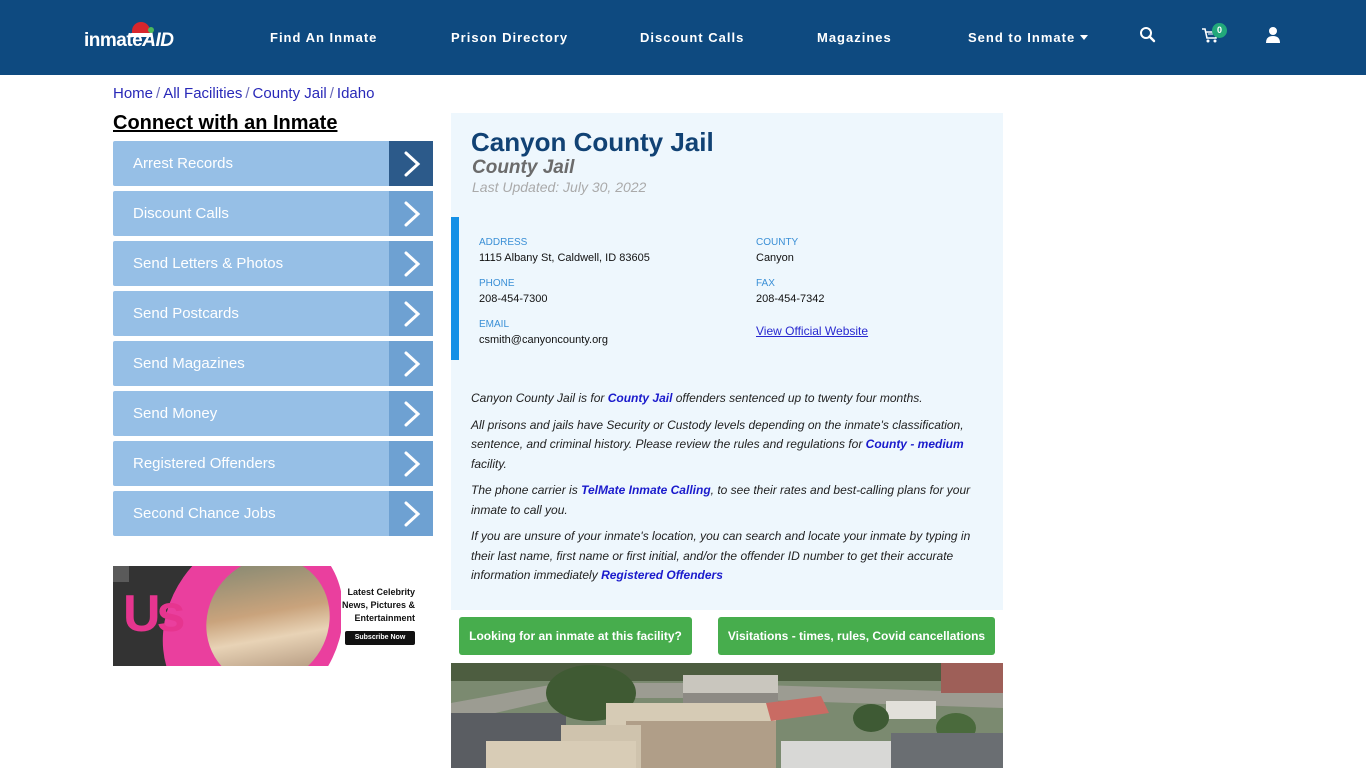 This screenshot has height=768, width=1366. What do you see at coordinates (273, 163) in the screenshot?
I see `sidebar-item-arrest-records: Arrest Records` at bounding box center [273, 163].